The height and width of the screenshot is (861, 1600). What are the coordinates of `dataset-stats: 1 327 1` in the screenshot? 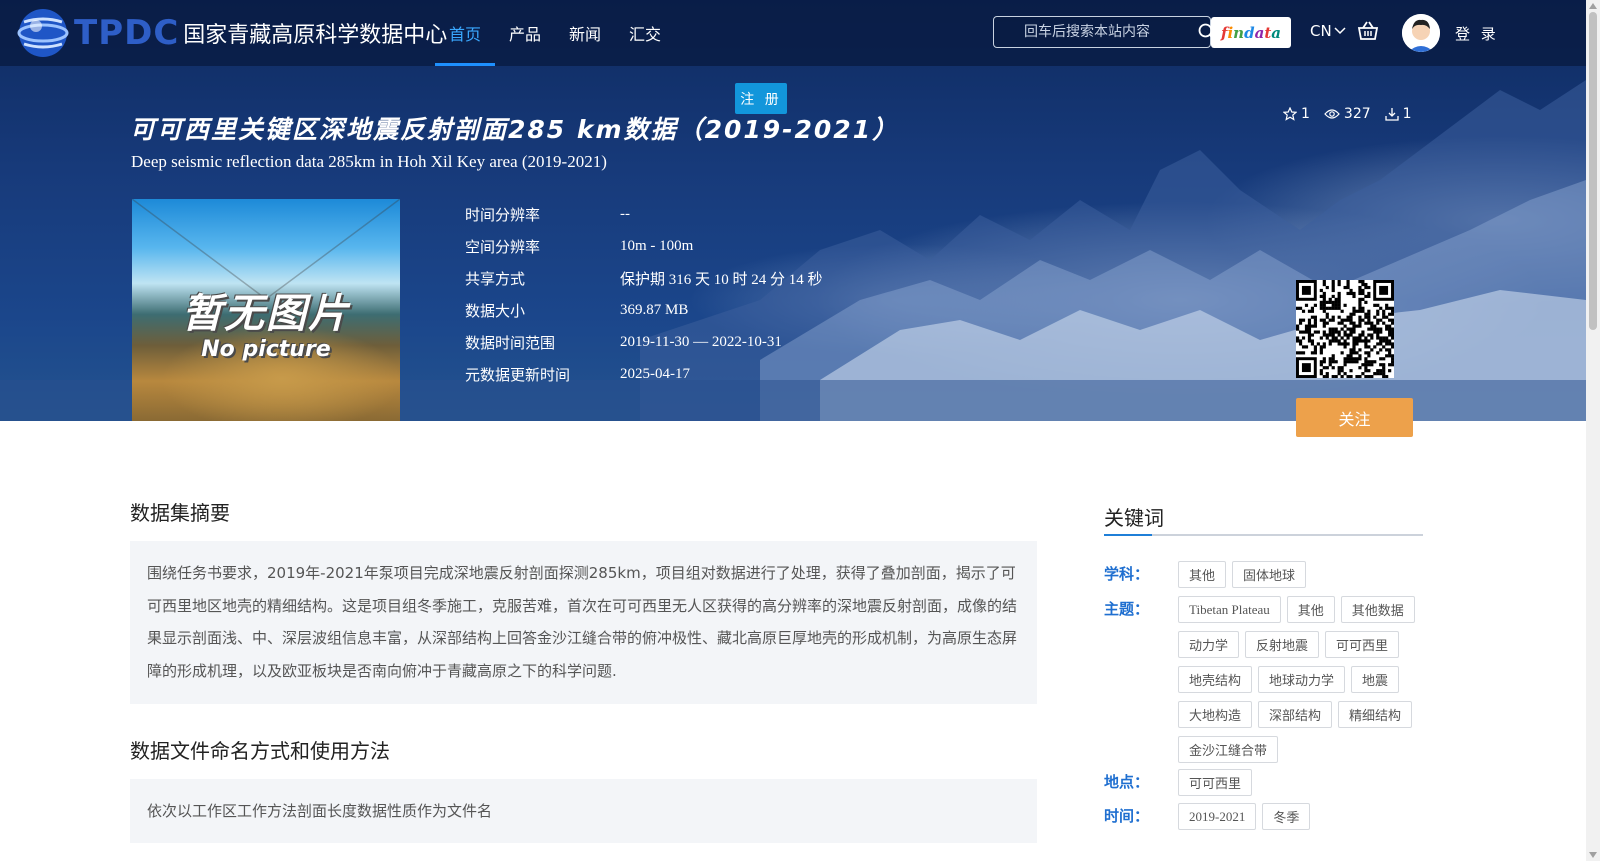 It's located at (1347, 114).